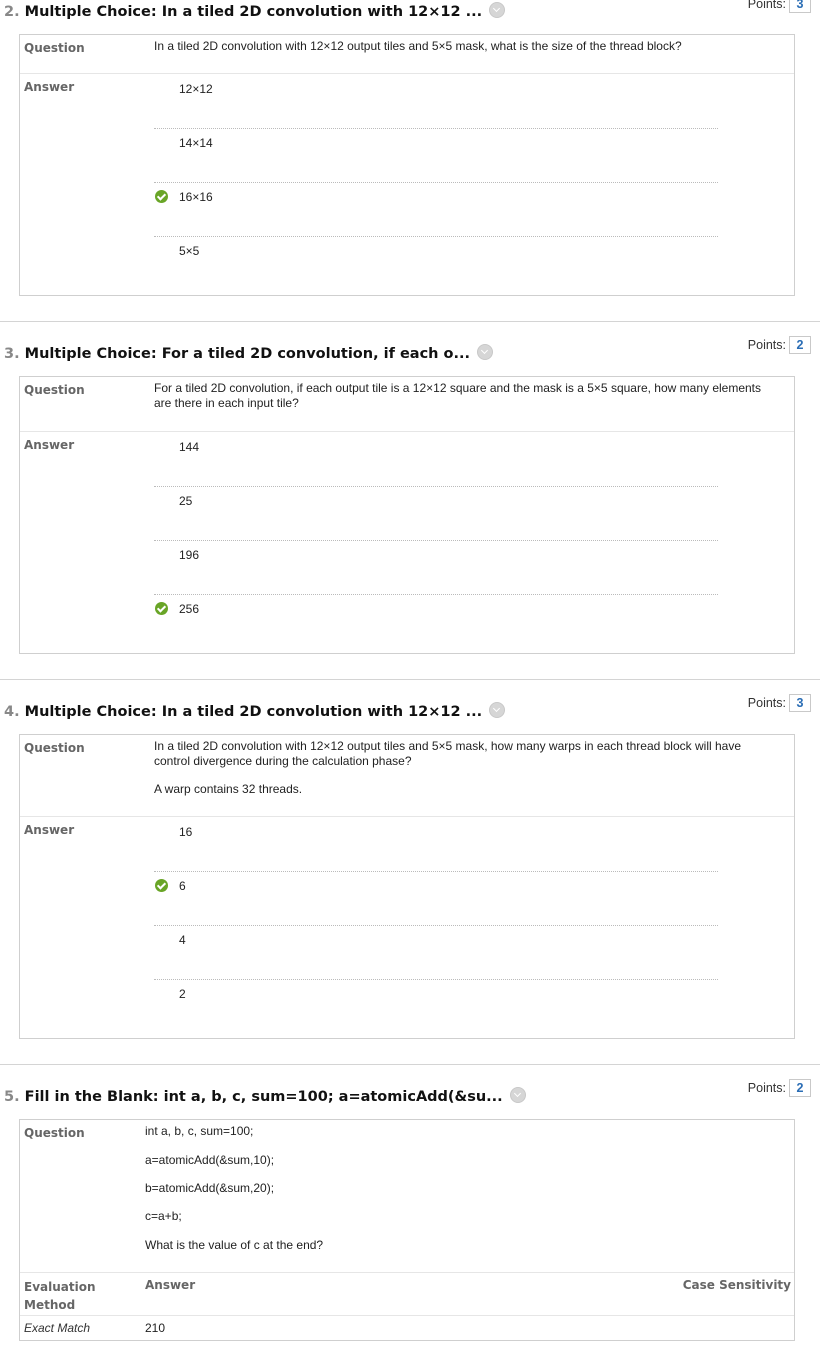 The height and width of the screenshot is (1355, 820). I want to click on answer-option-correct: 256, so click(436, 622).